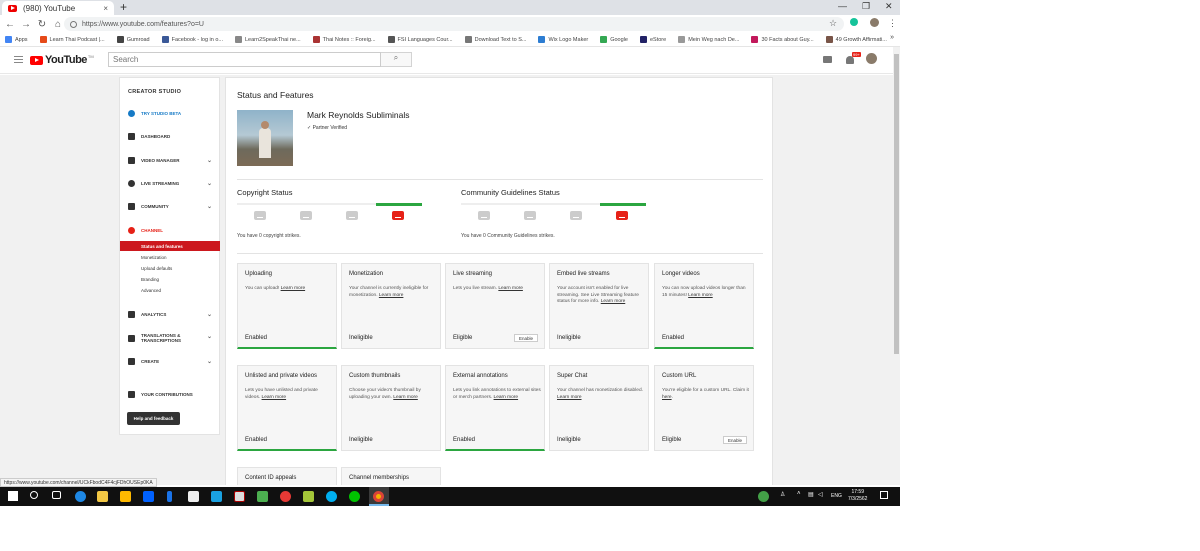 This screenshot has width=1200, height=551. I want to click on bookmark-item: Apps, so click(16, 39).